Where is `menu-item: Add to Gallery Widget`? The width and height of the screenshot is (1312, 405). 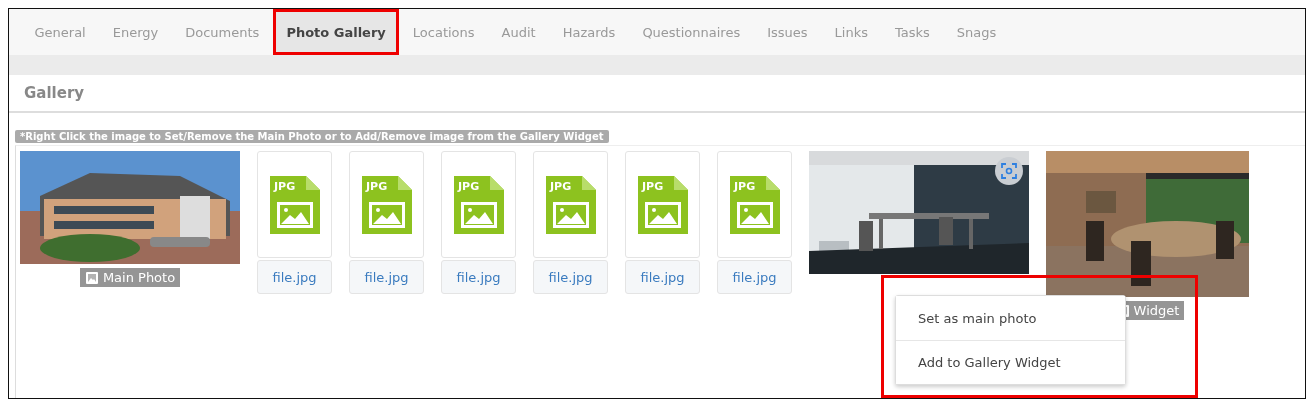
menu-item: Add to Gallery Widget is located at coordinates (1010, 362).